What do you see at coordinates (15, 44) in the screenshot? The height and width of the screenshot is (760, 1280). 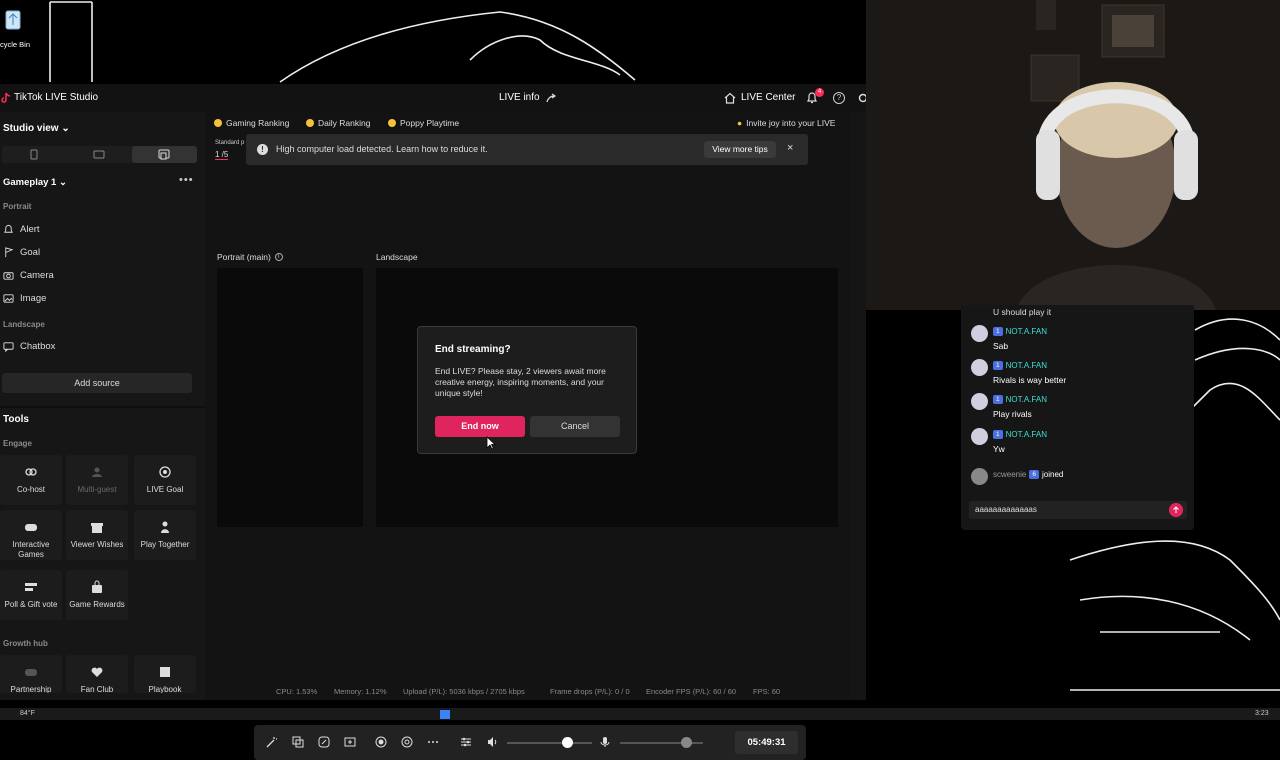 I see `recycle-bin-label: cycle Bin` at bounding box center [15, 44].